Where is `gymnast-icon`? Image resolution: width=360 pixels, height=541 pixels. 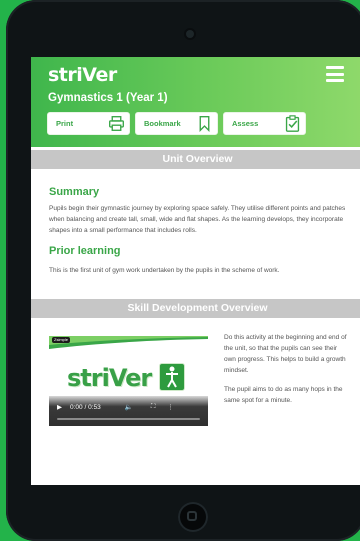
gymnast-icon is located at coordinates (172, 377).